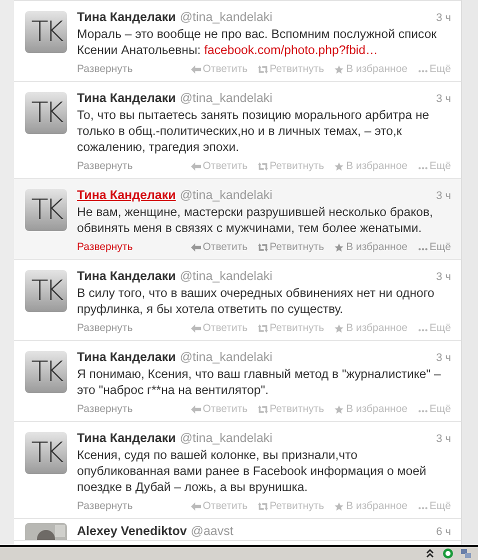 The image size is (478, 560). Describe the element at coordinates (253, 131) in the screenshot. I see `tweet-text: То, что вы пытаетесь занять позицию морального арбитра не только в общ.-политических,но и в личных темах, – это,к сожалению, трагедия эпохи.` at that location.